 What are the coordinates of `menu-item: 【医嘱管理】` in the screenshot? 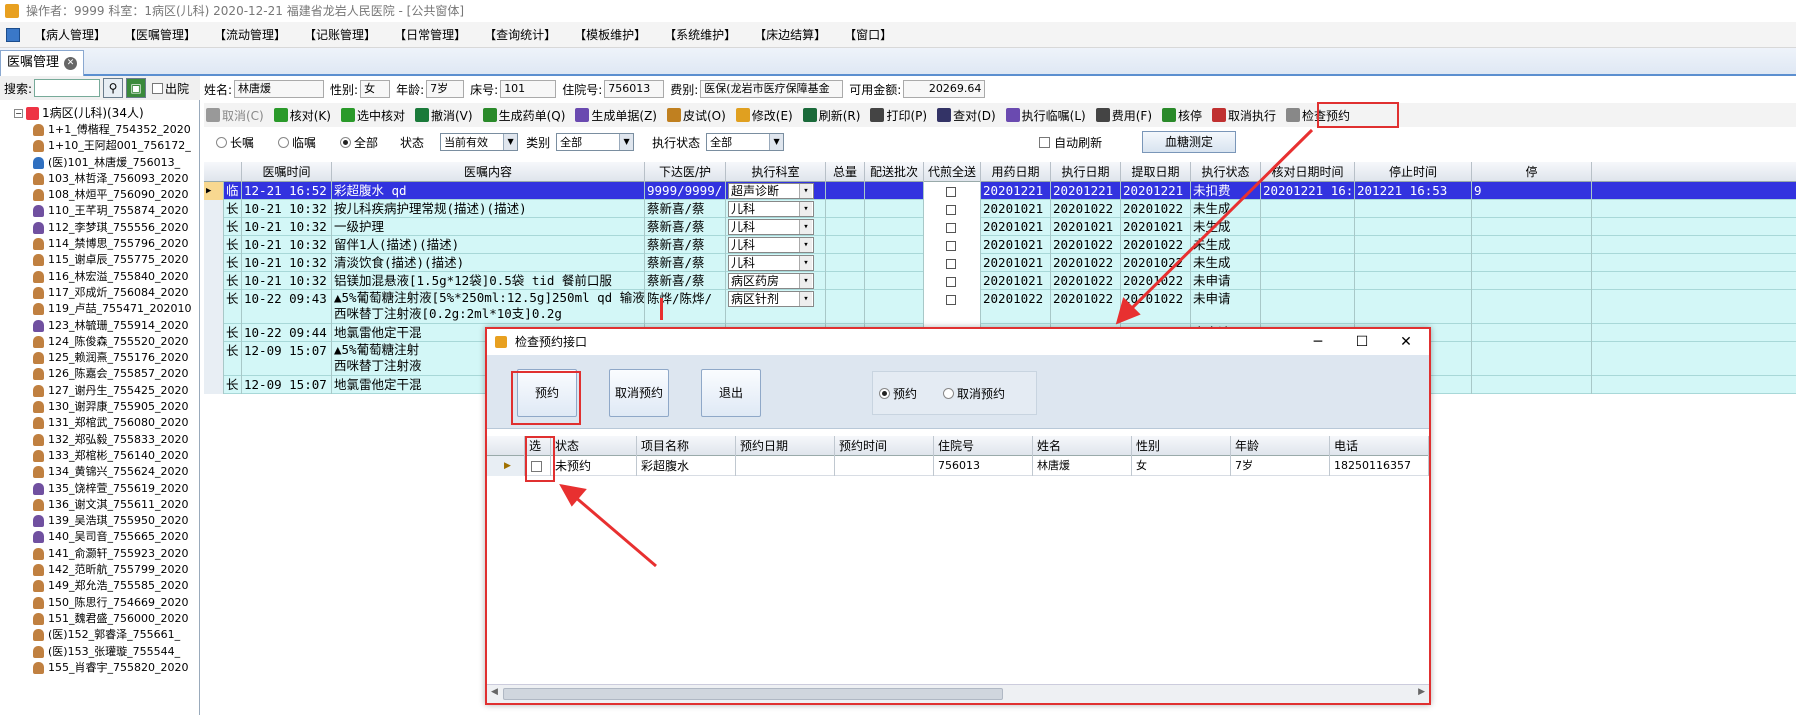 It's located at (160, 34).